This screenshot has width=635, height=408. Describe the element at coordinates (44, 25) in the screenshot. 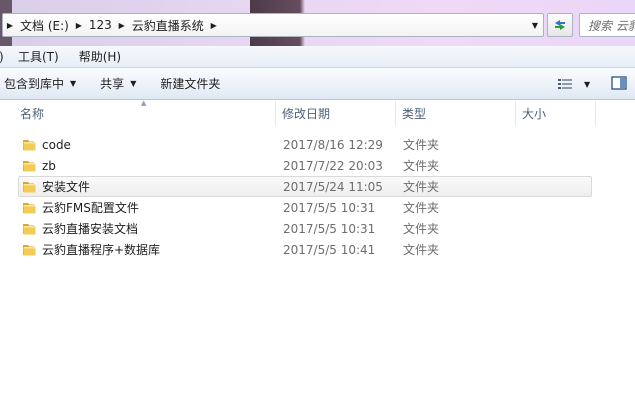

I see `breadcrumb-item-drive: 文档 (E:)` at that location.